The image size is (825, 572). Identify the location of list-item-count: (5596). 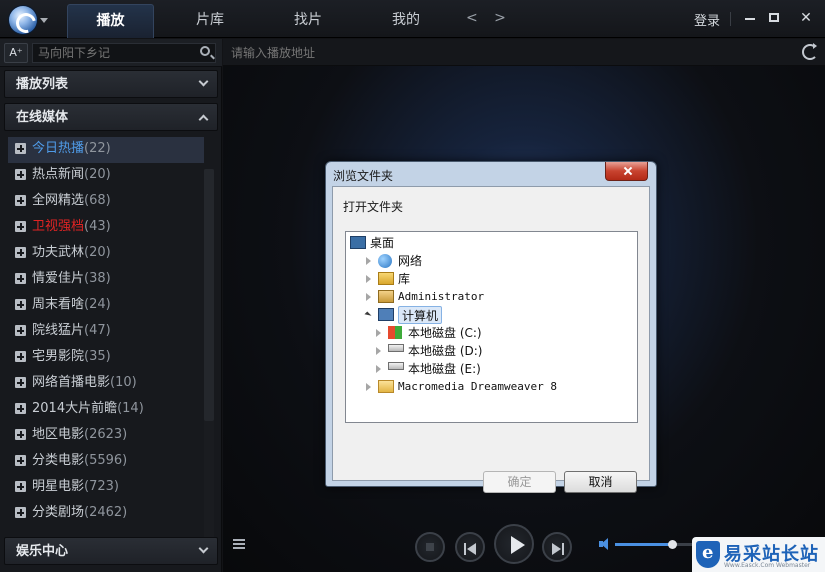
(106, 460).